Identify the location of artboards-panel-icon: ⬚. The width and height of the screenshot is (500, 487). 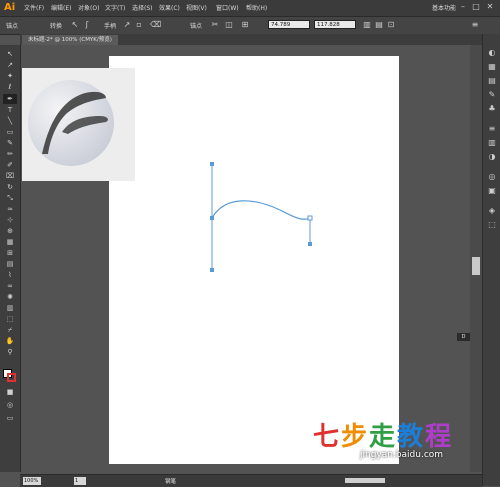
(492, 225).